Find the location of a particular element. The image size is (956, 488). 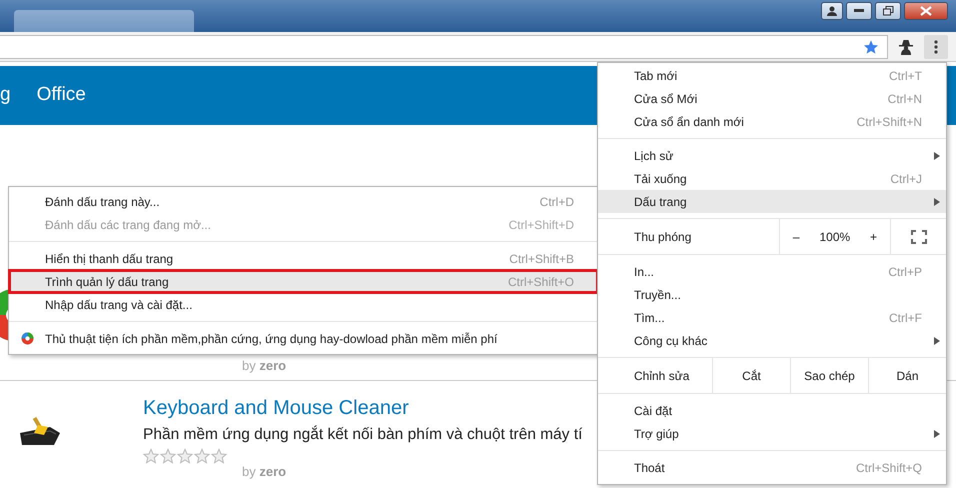

menu-button is located at coordinates (936, 46).